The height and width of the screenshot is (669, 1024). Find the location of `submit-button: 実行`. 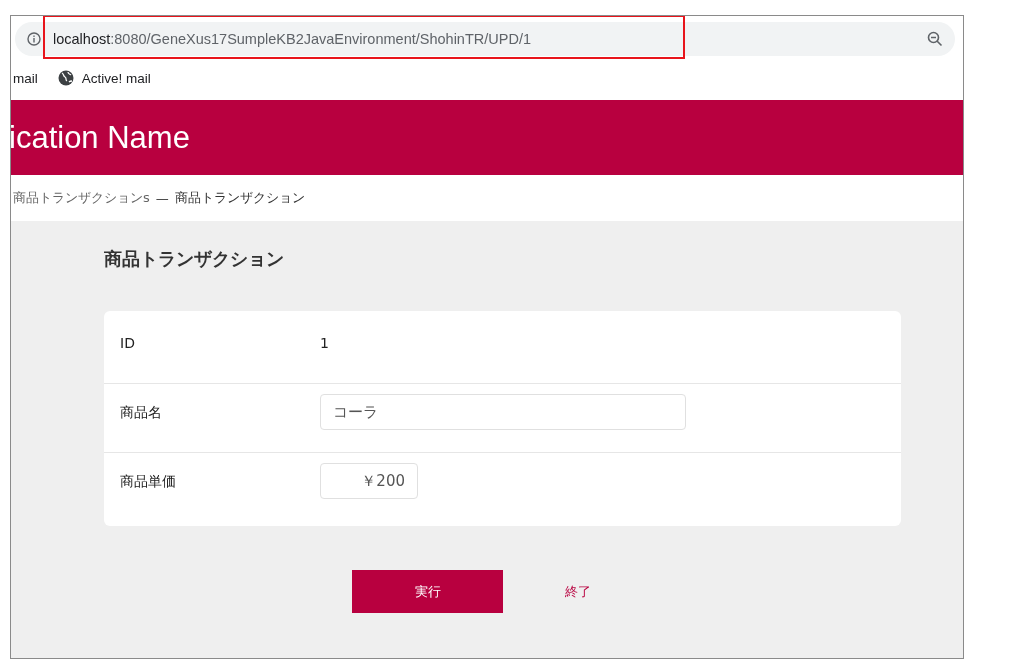

submit-button: 実行 is located at coordinates (427, 591).